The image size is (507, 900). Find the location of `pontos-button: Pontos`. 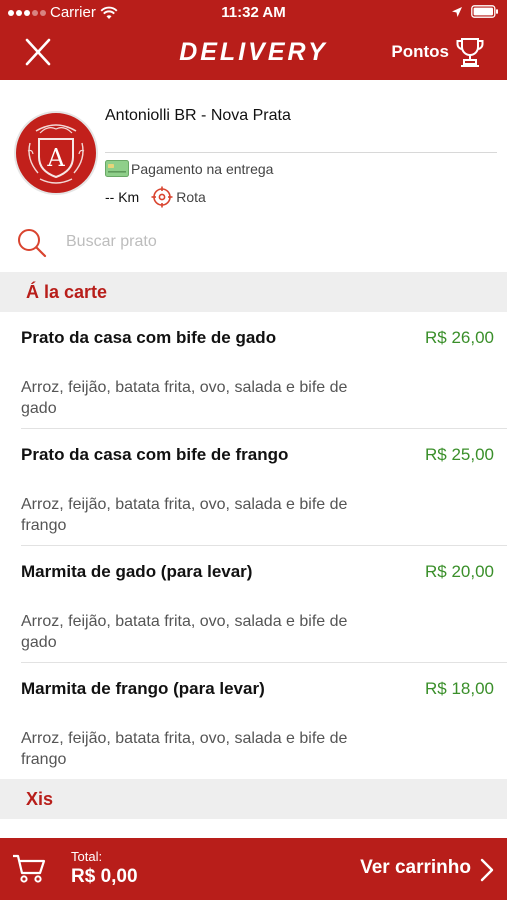

pontos-button: Pontos is located at coordinates (438, 52).